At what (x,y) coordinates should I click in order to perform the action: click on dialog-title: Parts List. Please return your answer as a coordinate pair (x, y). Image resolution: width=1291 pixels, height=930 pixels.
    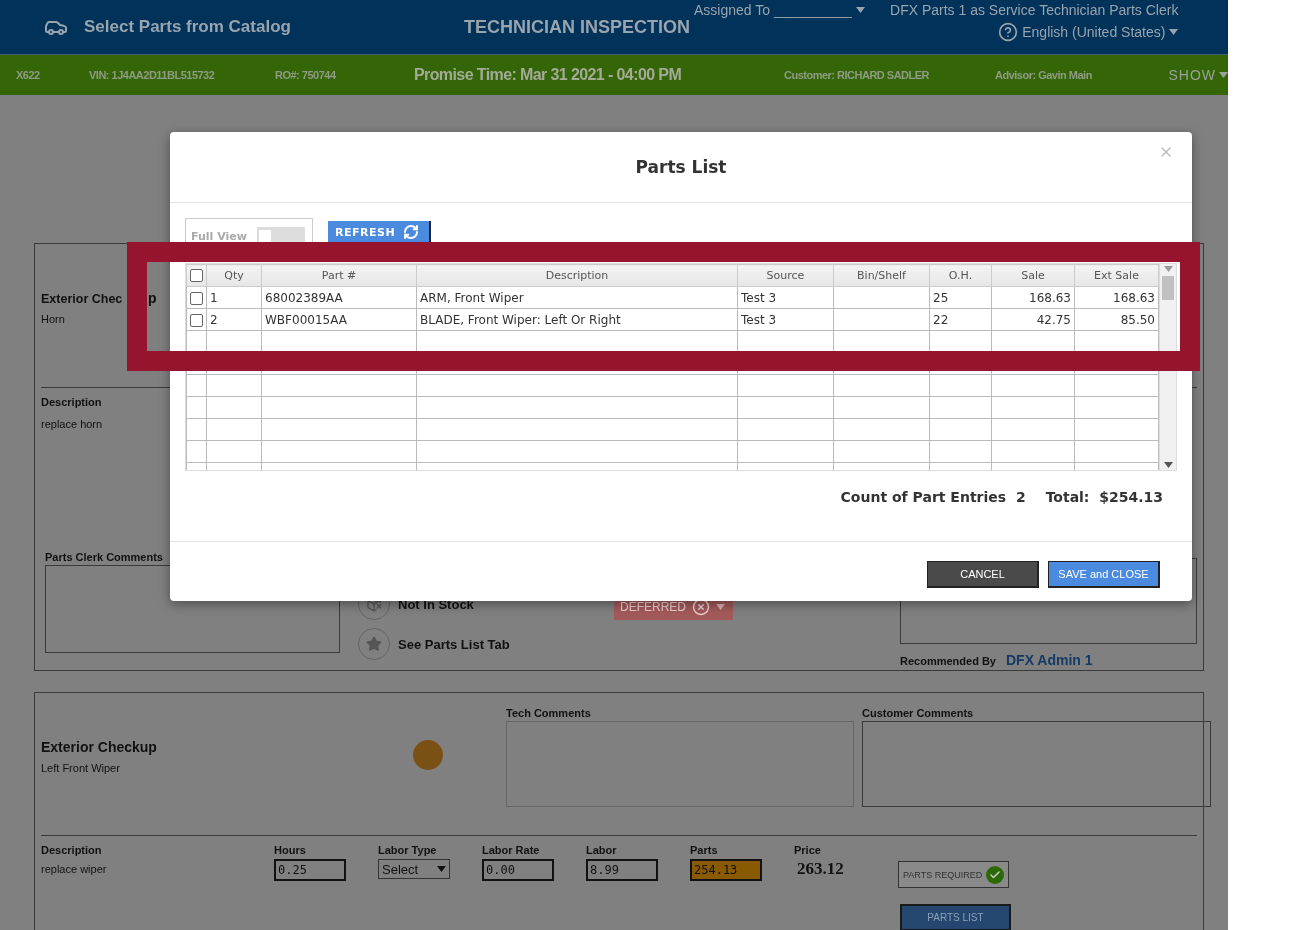
    Looking at the image, I should click on (681, 167).